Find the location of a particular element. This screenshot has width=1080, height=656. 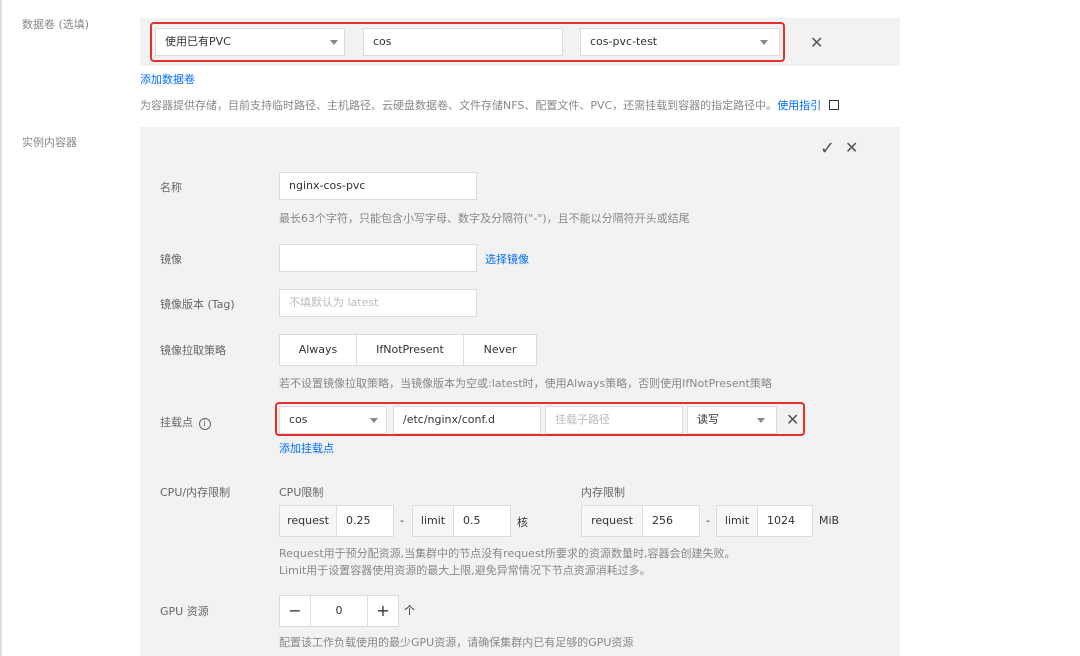

memory-request-value: 256 is located at coordinates (662, 520).